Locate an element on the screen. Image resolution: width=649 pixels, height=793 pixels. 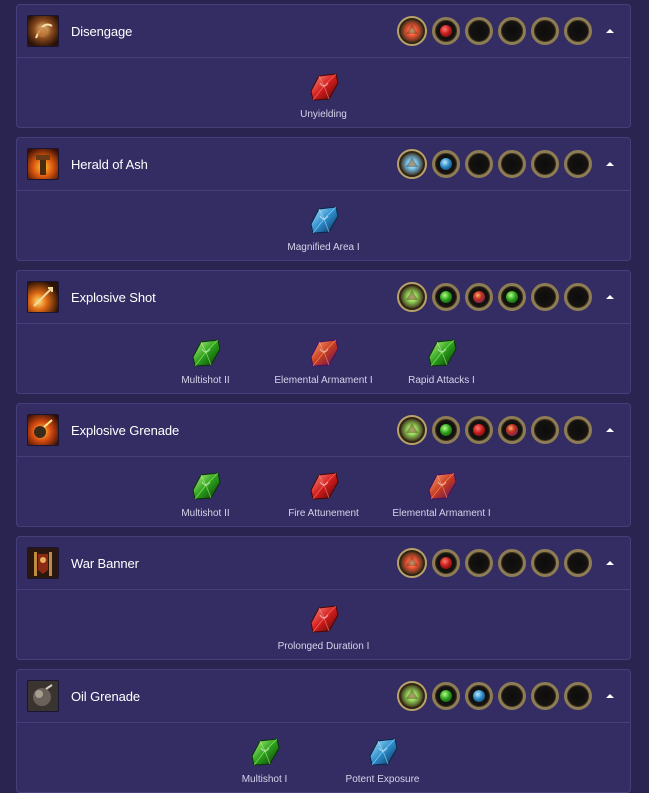
skill-card-header: Oil Grenade is located at coordinates (323, 696).